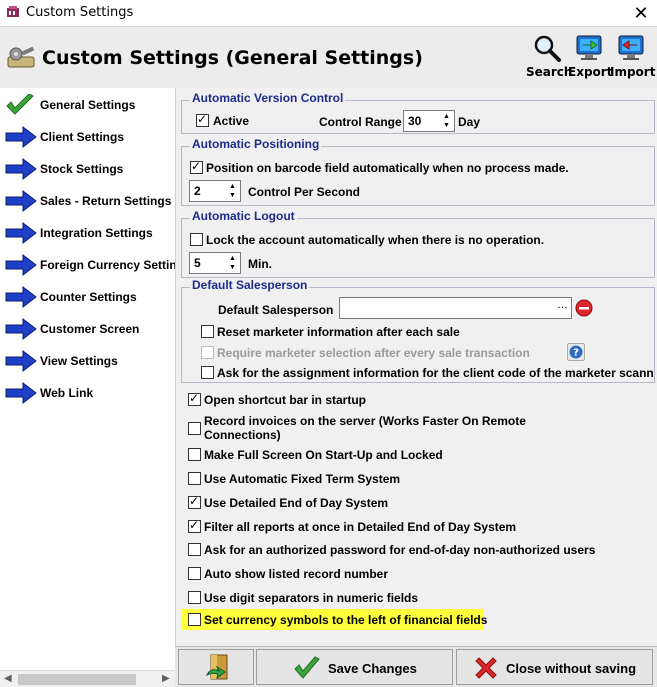  I want to click on group-title: Default Salesperson, so click(250, 285).